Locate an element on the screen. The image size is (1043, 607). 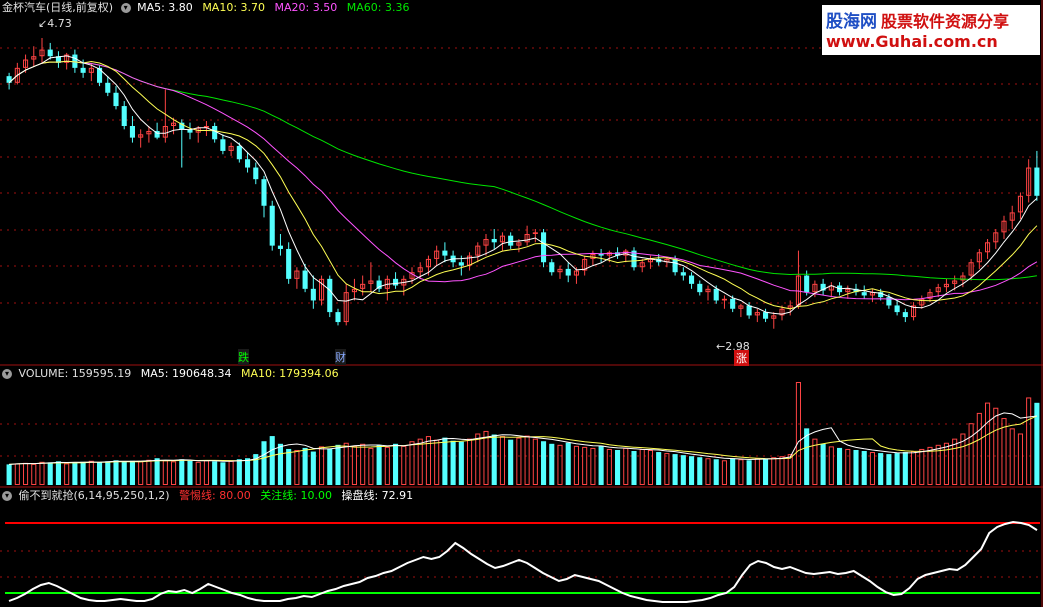
price-panel-title: 金杯汽车(日线,前复权) is located at coordinates (58, 7).